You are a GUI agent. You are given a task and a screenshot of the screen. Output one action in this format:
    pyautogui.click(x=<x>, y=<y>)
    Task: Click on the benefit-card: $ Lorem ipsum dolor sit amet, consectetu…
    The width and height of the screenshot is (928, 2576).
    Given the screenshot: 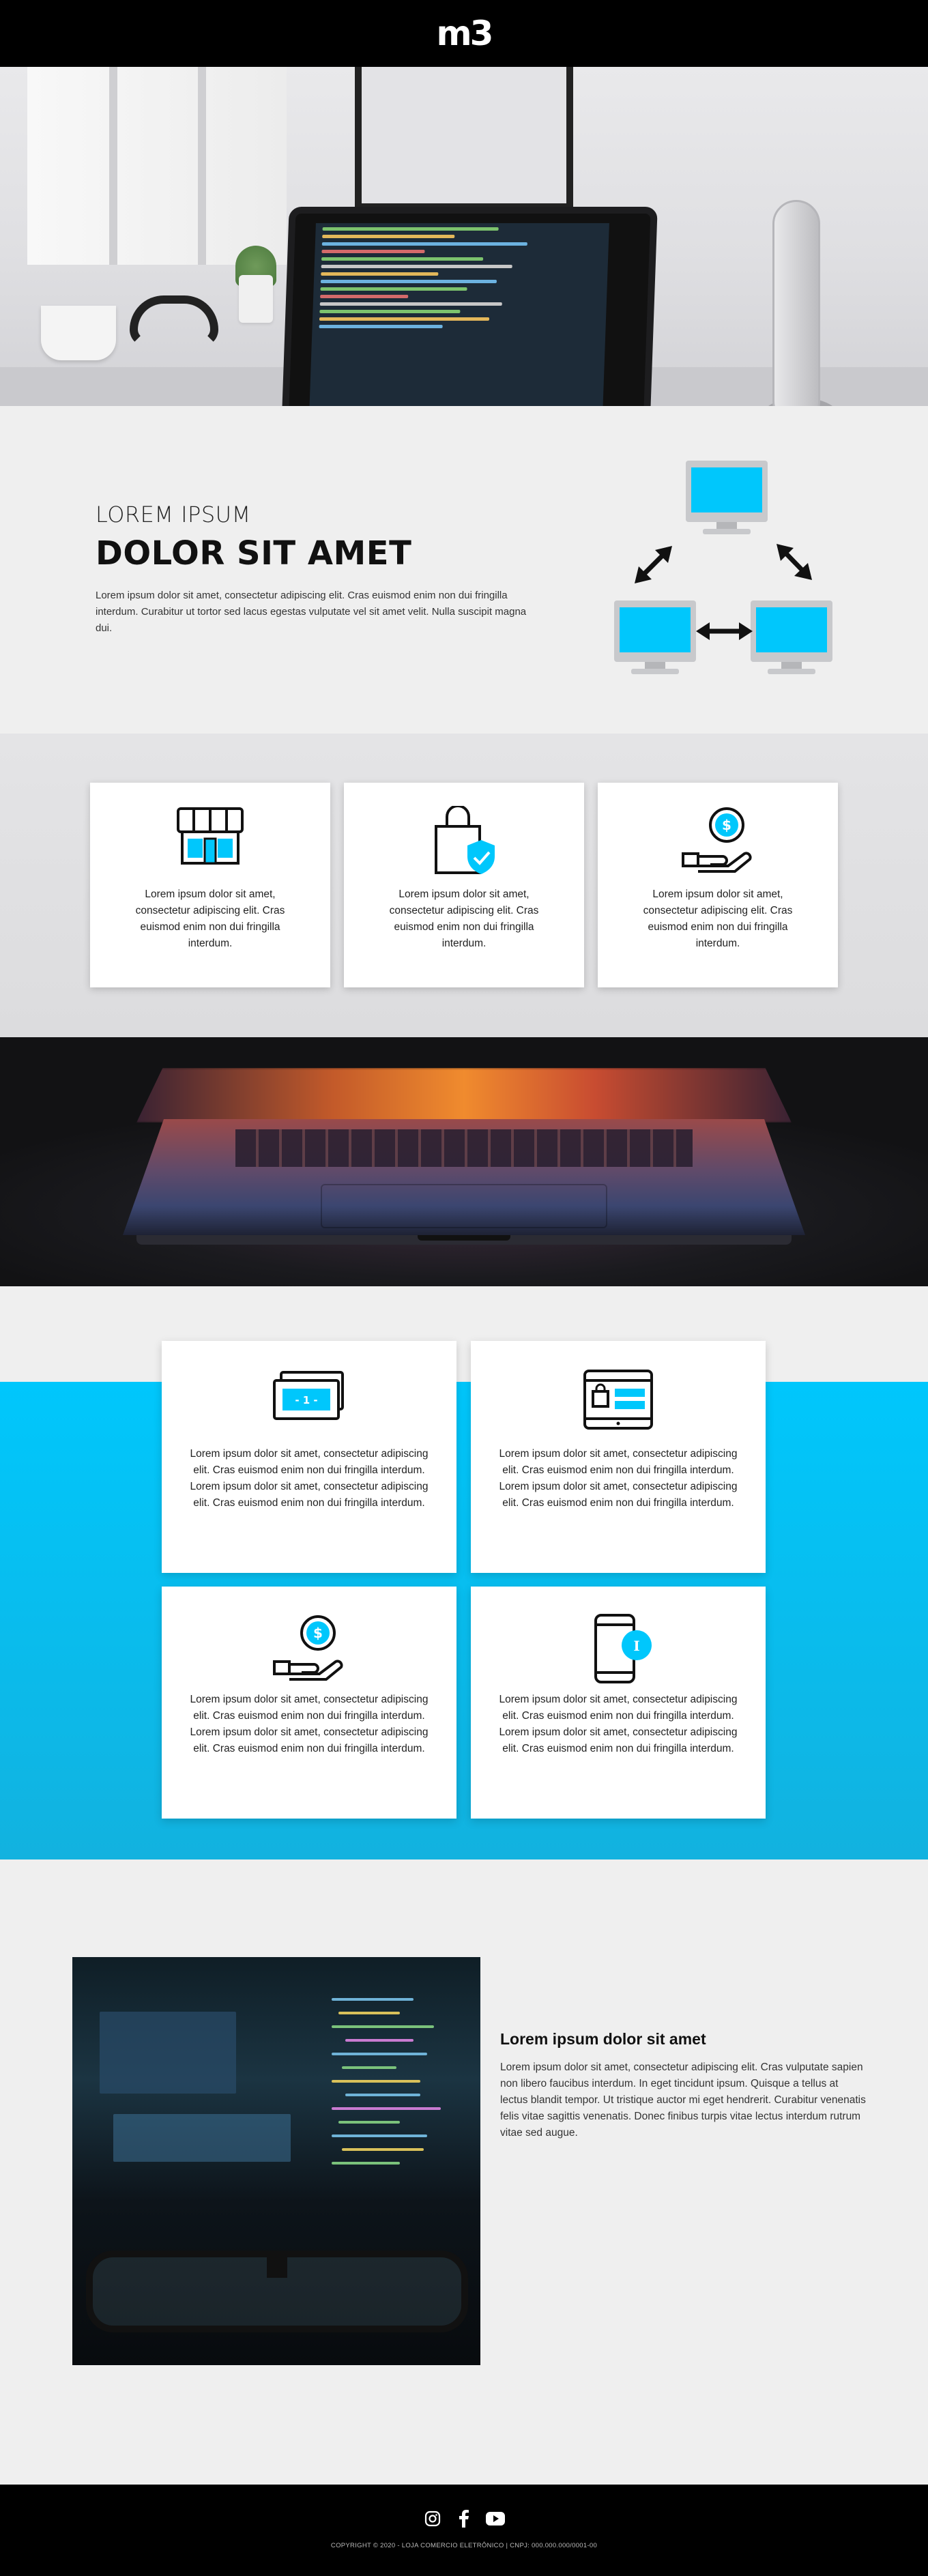 What is the action you would take?
    pyautogui.click(x=309, y=1703)
    